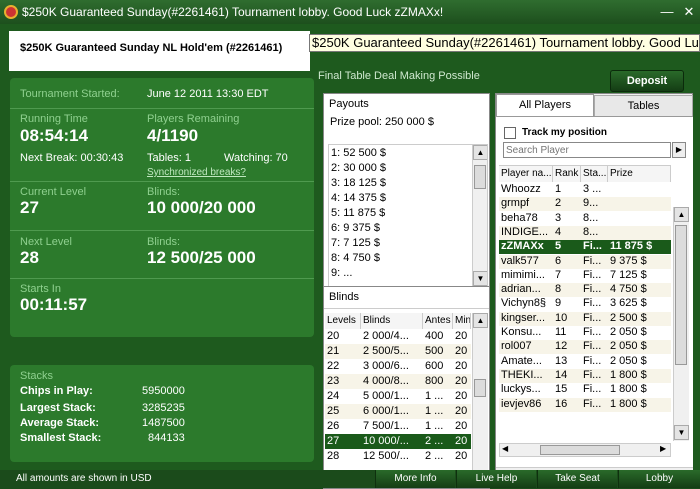 This screenshot has width=700, height=489. Describe the element at coordinates (516, 346) in the screenshot. I see `table-cell: rol007` at that location.